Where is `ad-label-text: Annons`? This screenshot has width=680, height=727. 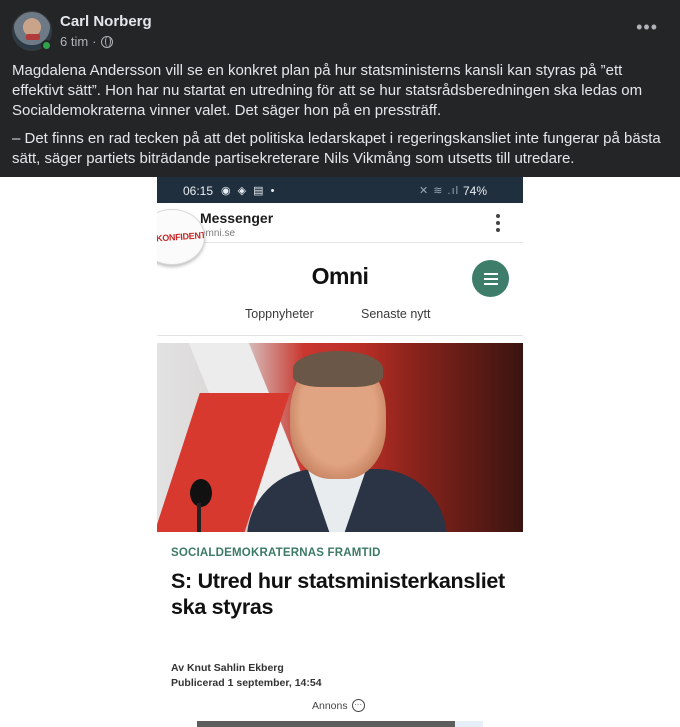 ad-label-text: Annons is located at coordinates (330, 705).